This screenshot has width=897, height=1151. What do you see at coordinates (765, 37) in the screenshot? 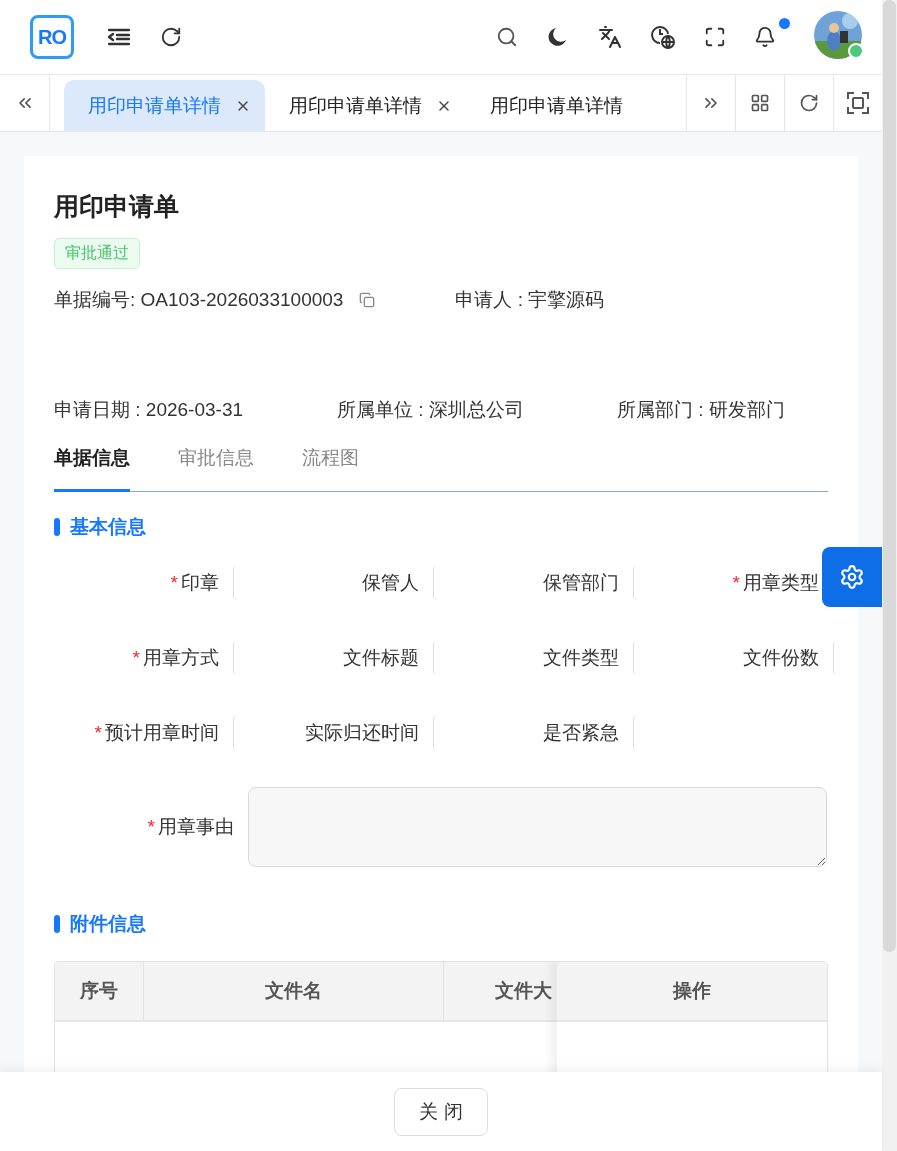
I see `bell-icon` at bounding box center [765, 37].